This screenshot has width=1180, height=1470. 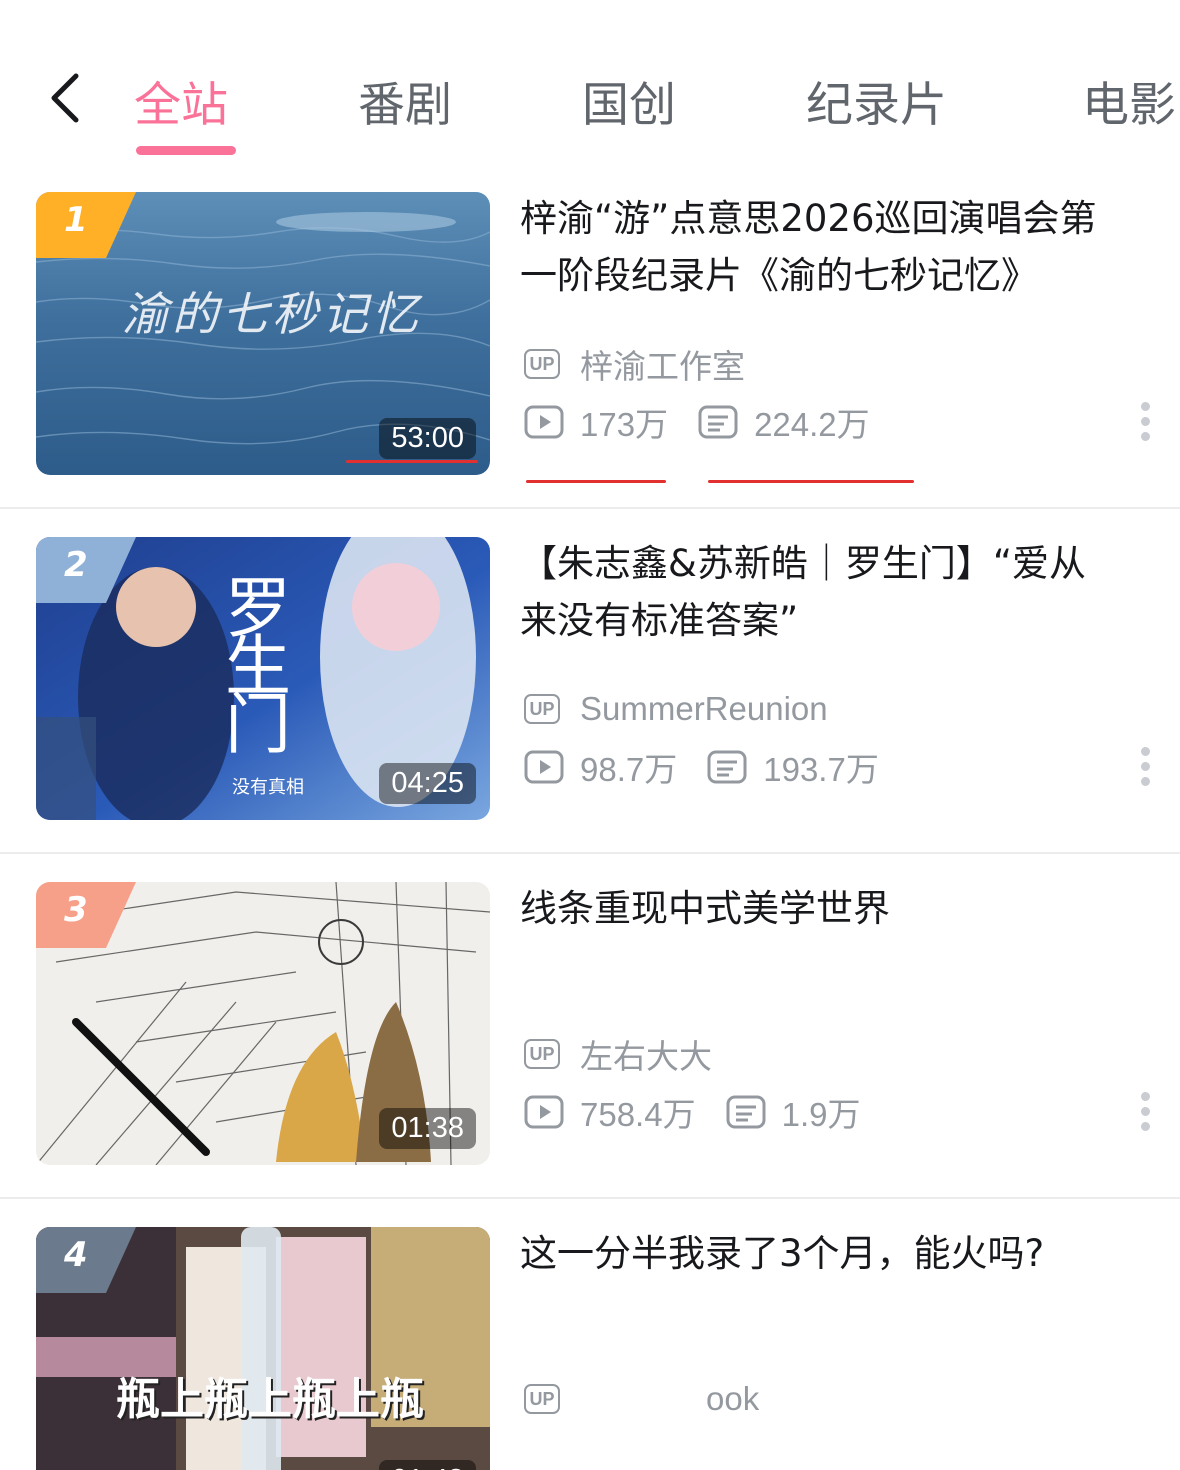 What do you see at coordinates (811, 481) in the screenshot?
I see `annotation-underline-danmaku` at bounding box center [811, 481].